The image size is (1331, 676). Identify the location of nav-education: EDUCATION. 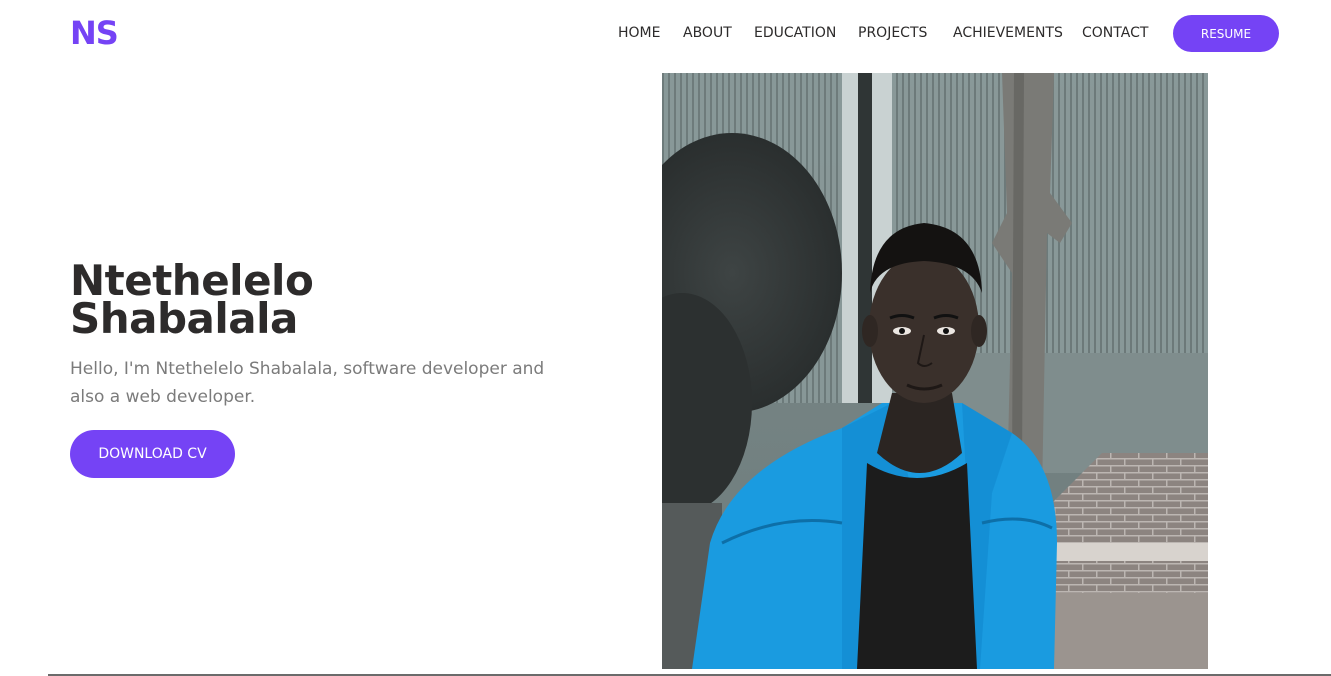
(795, 33).